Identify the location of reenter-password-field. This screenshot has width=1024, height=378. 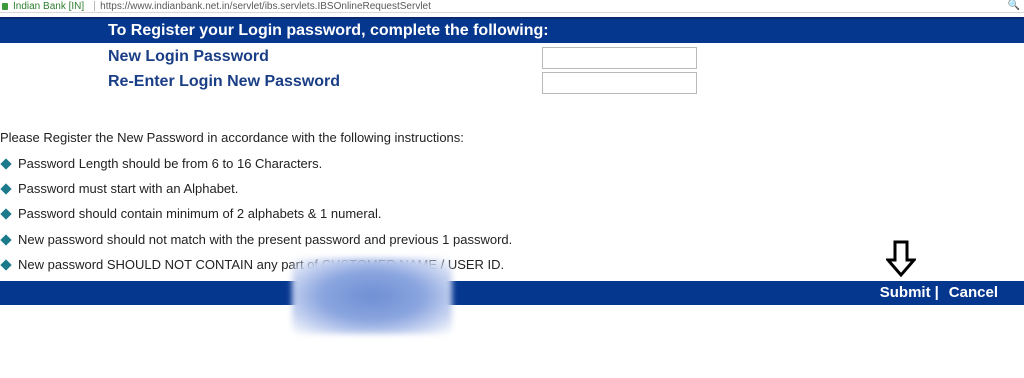
(619, 83).